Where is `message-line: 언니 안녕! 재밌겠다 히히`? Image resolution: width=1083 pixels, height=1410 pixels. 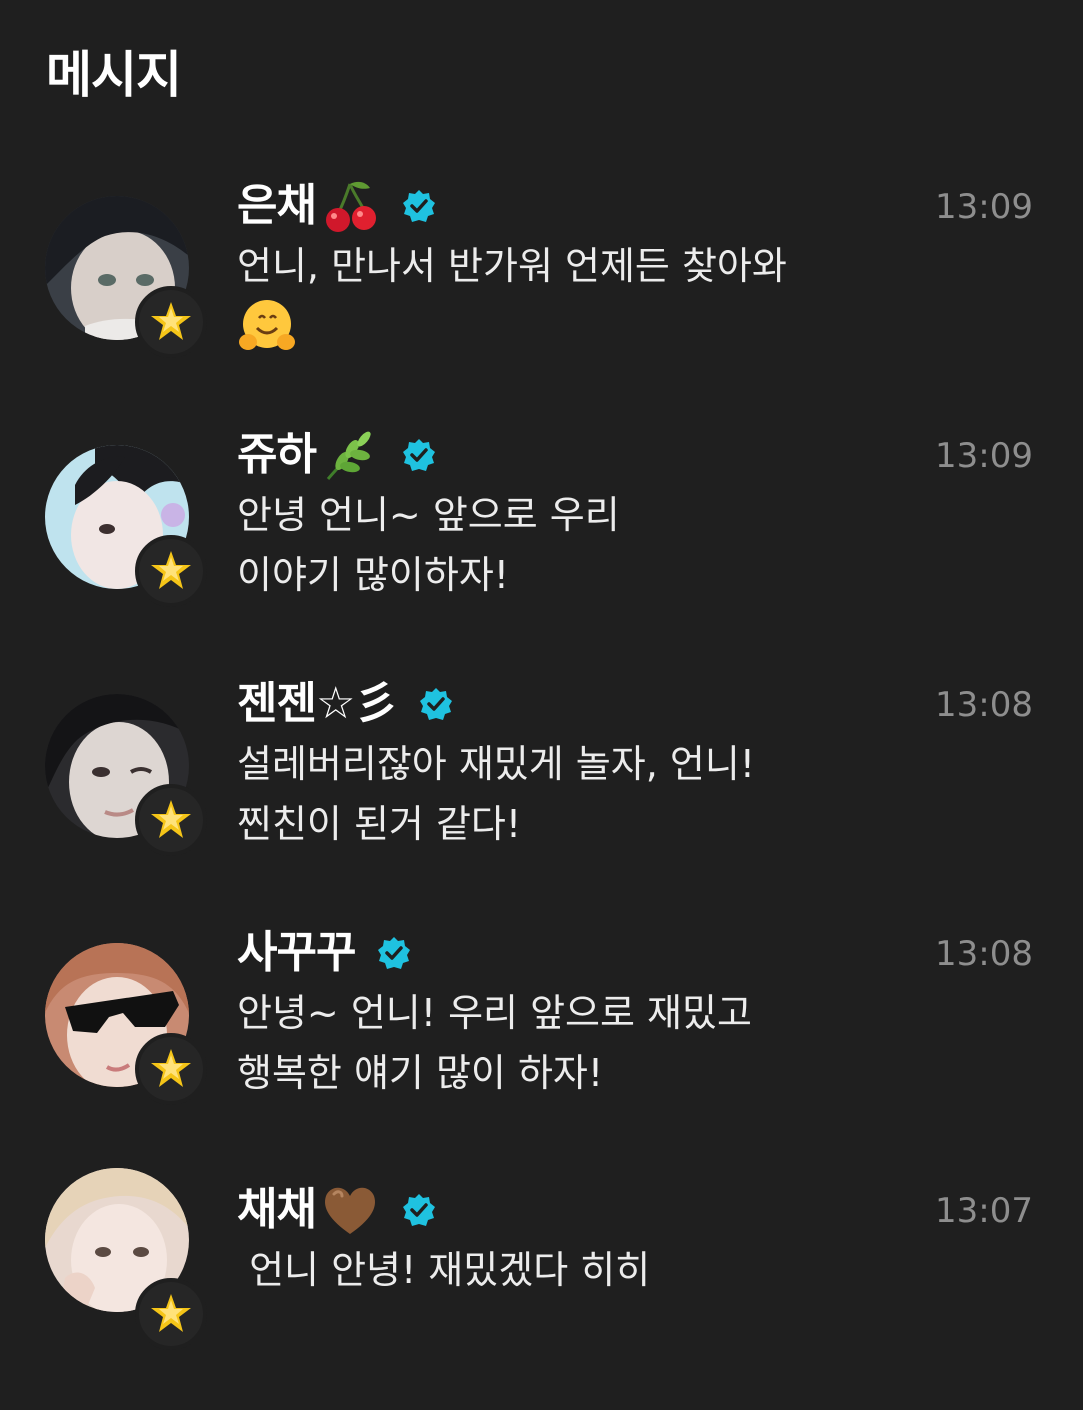 message-line: 언니 안녕! 재밌겠다 히히 is located at coordinates (444, 1270).